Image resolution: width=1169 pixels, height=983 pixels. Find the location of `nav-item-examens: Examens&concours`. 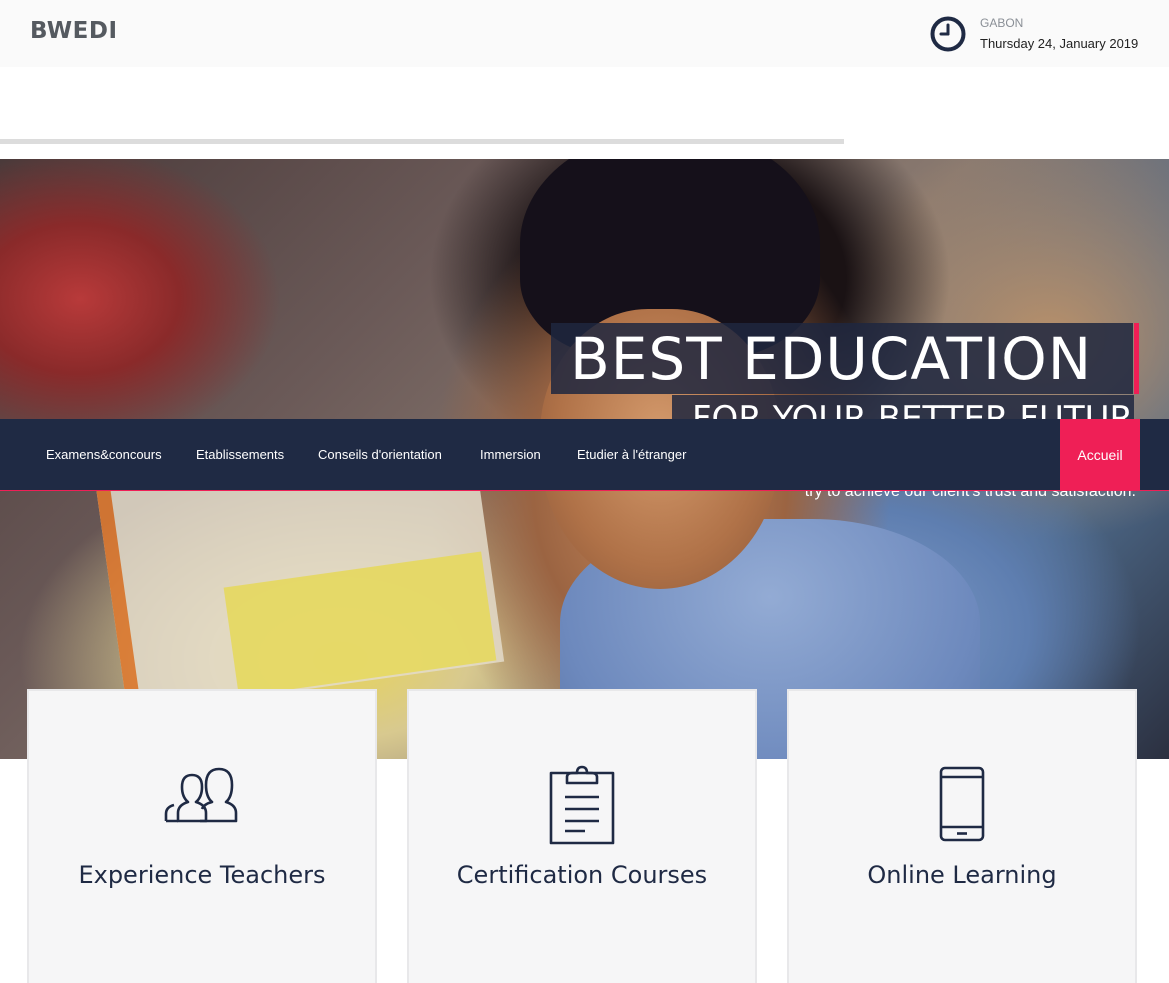

nav-item-examens: Examens&concours is located at coordinates (104, 455).